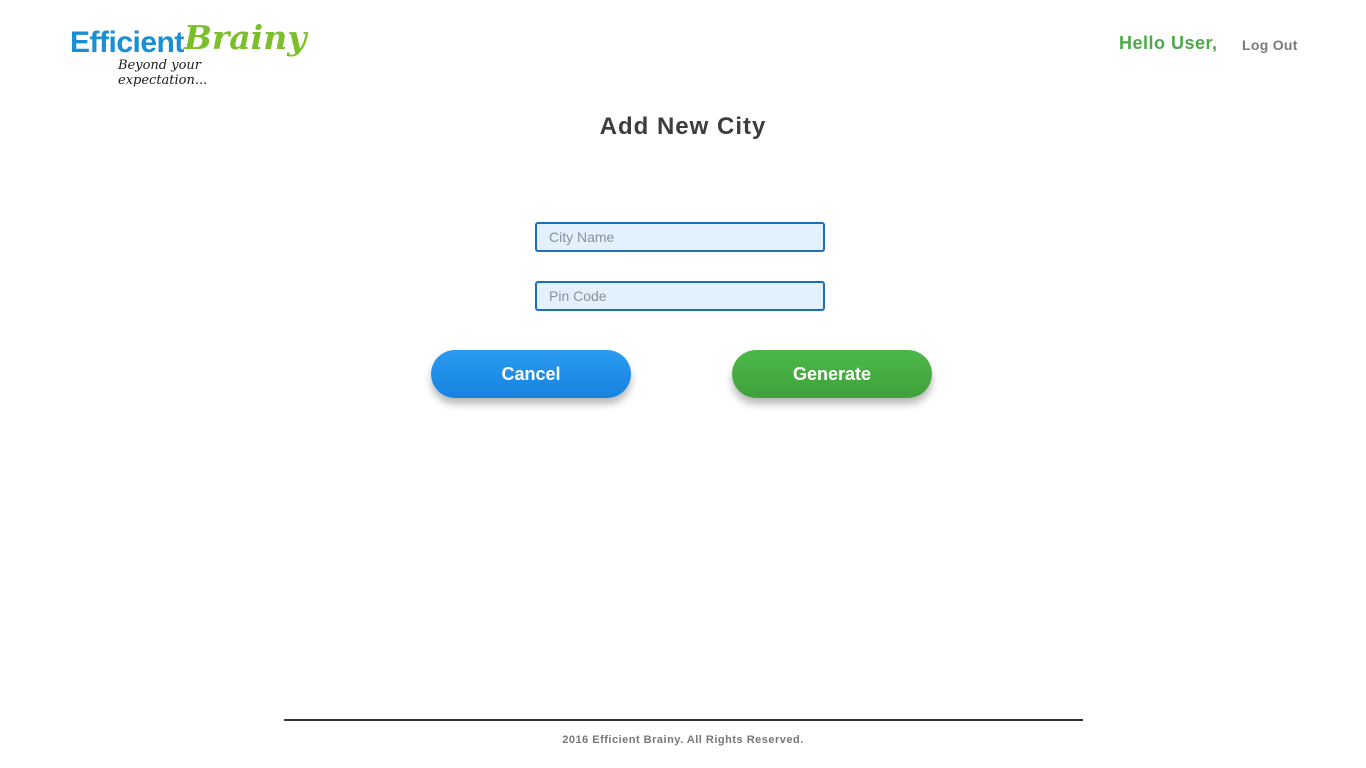 This screenshot has width=1366, height=768. Describe the element at coordinates (680, 237) in the screenshot. I see `city-name-input` at that location.